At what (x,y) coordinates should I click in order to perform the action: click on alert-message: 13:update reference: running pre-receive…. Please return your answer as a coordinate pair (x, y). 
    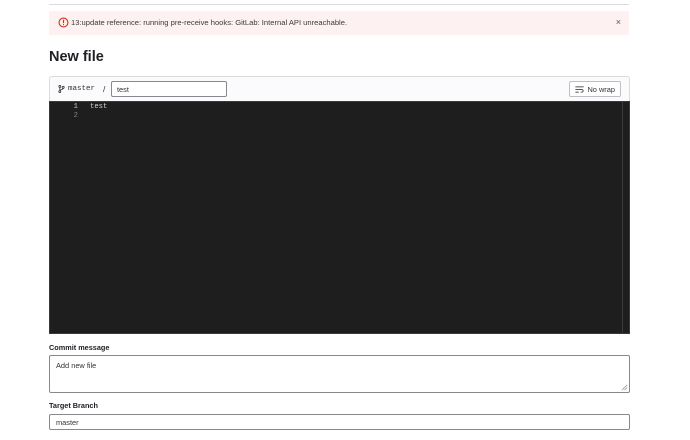
    Looking at the image, I should click on (209, 22).